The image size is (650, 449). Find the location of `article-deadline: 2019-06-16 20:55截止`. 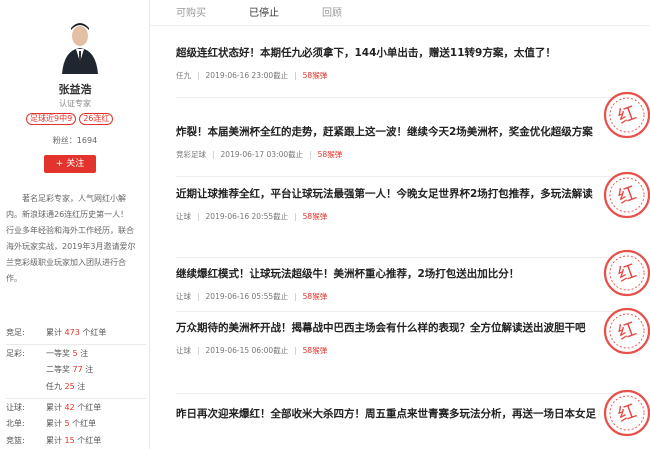

article-deadline: 2019-06-16 20:55截止 is located at coordinates (247, 216).